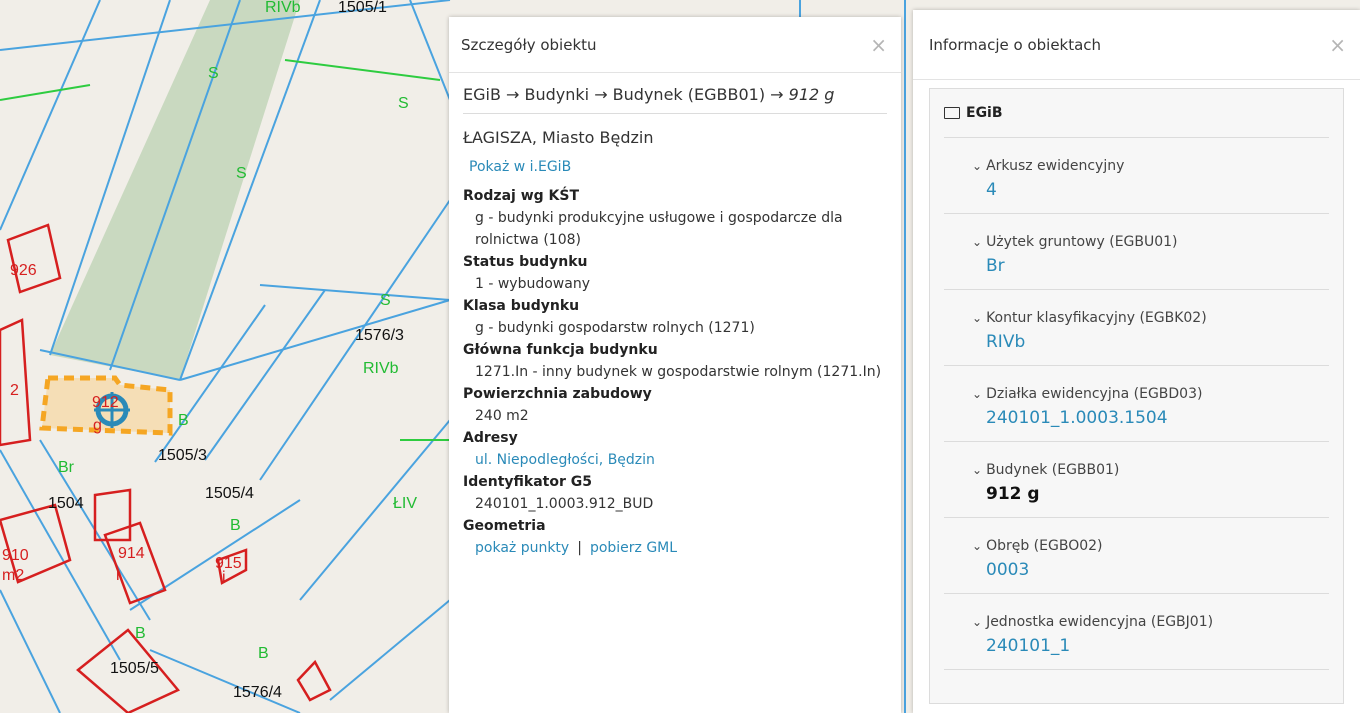  What do you see at coordinates (23, 270) in the screenshot?
I see `map-label: 926` at bounding box center [23, 270].